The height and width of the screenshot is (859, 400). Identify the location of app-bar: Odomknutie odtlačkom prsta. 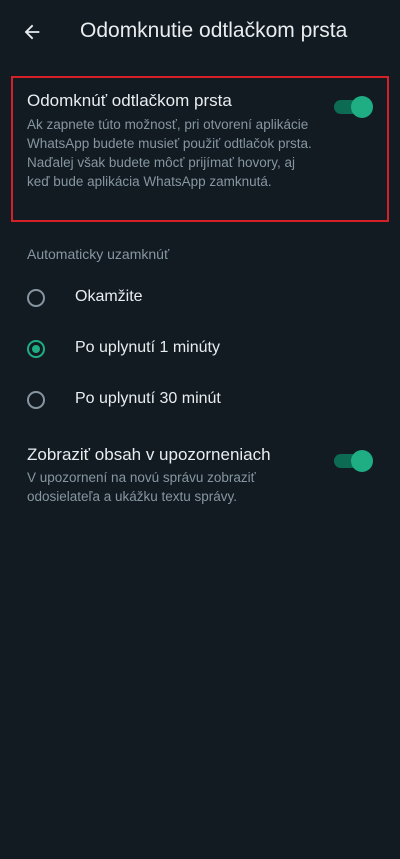
(200, 32).